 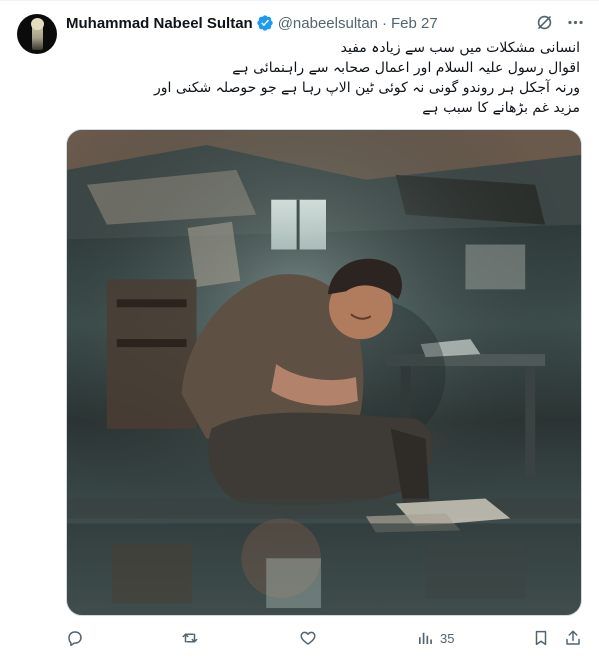 I want to click on grok-icon, so click(x=544, y=22).